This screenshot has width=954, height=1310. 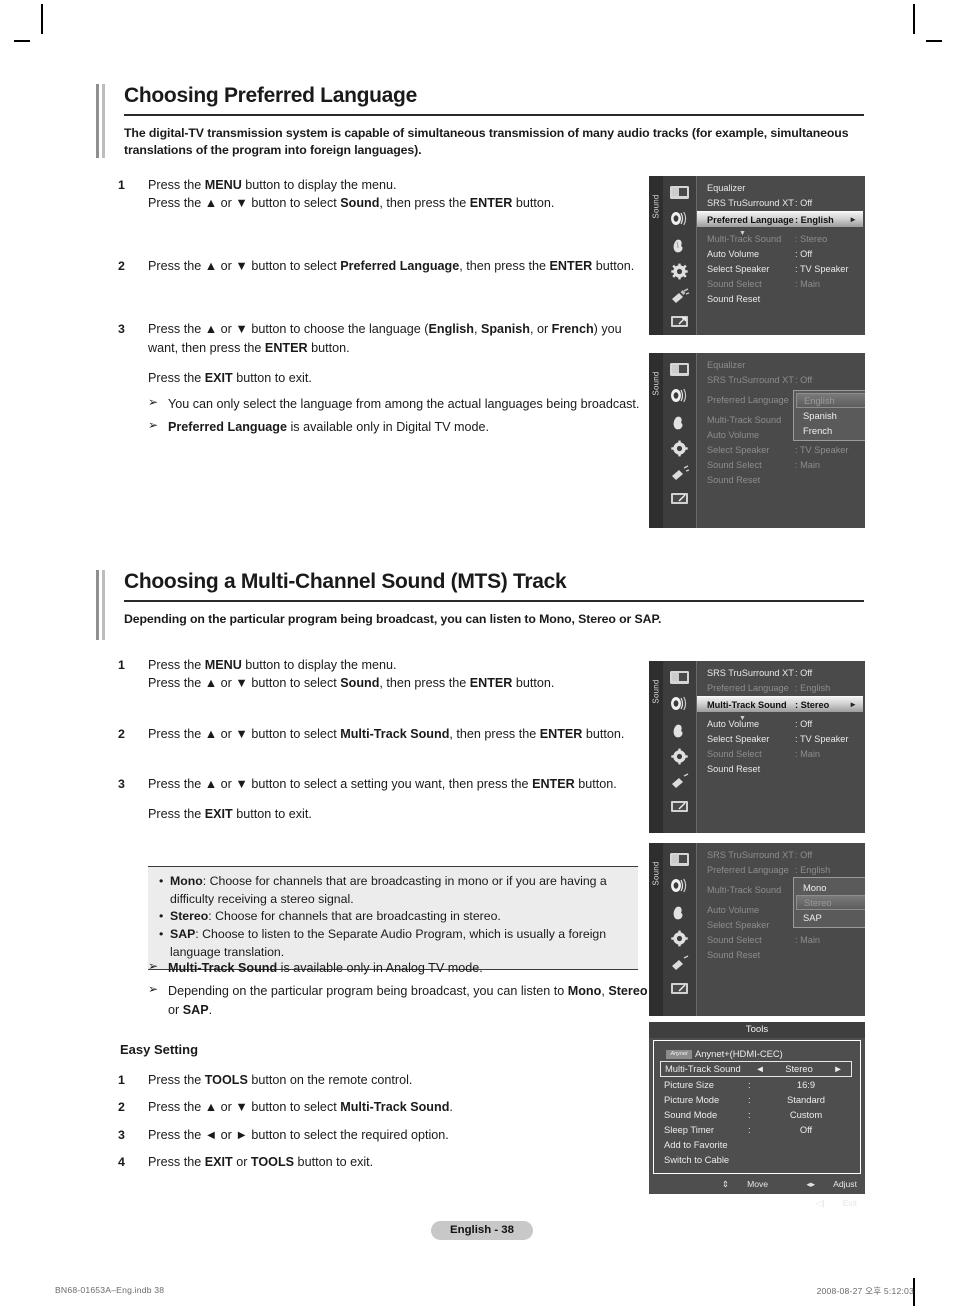 I want to click on tools-row-label: Sound Mode, so click(x=691, y=1114).